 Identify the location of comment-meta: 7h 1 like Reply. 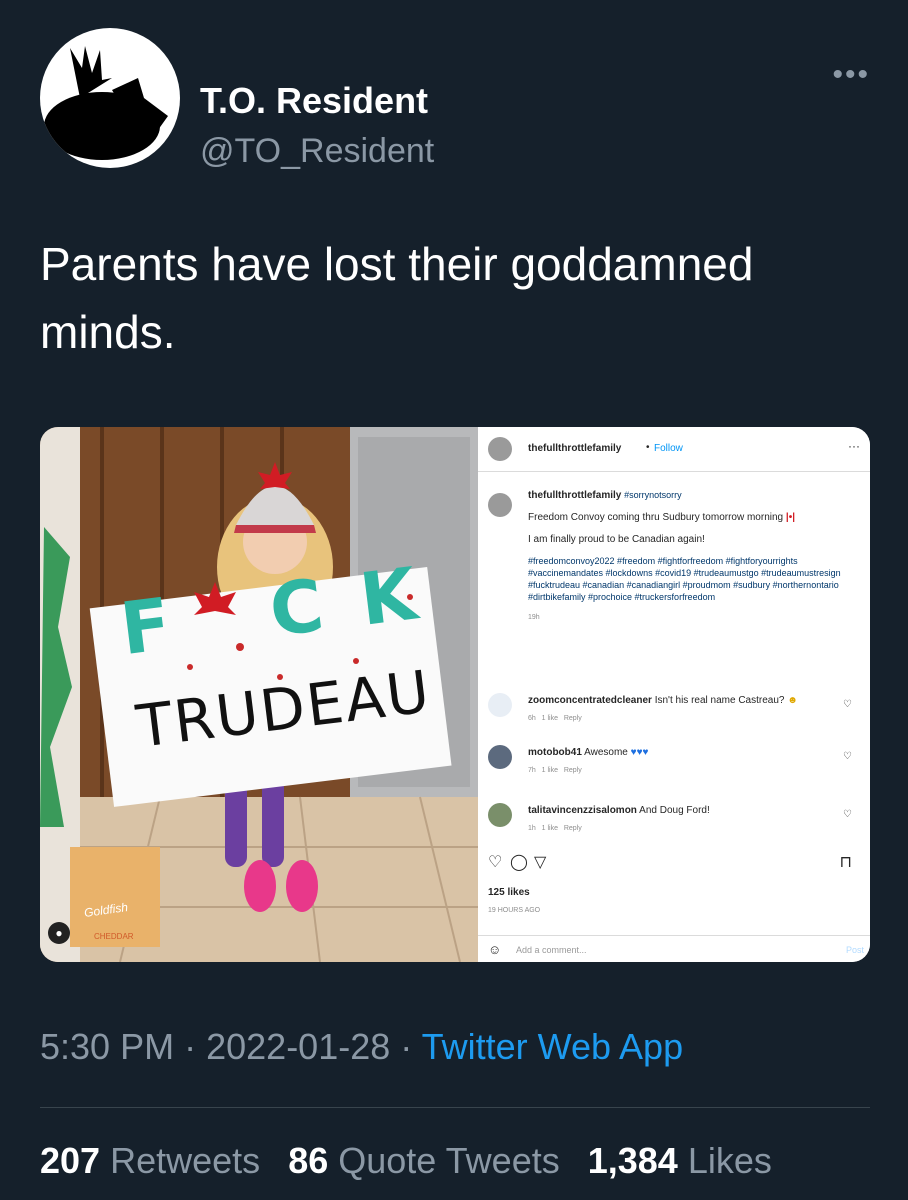
(555, 770).